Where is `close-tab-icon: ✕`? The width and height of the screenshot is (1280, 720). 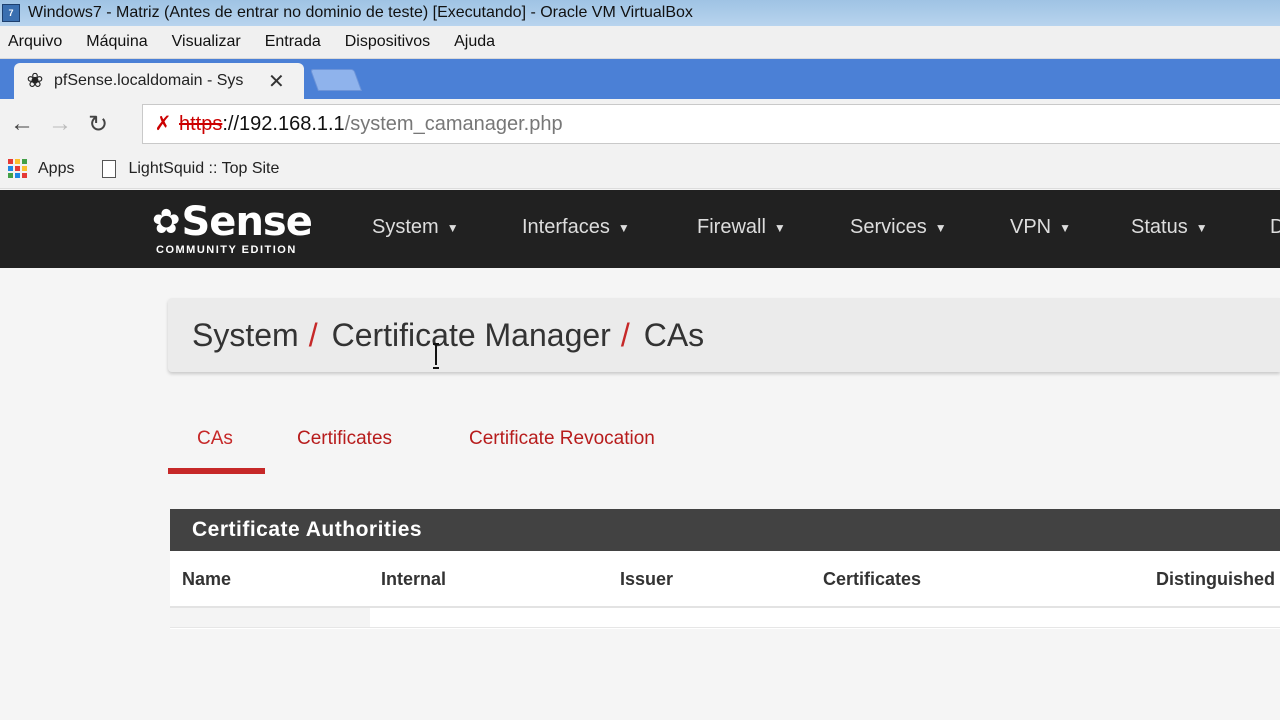
close-tab-icon: ✕ is located at coordinates (276, 81).